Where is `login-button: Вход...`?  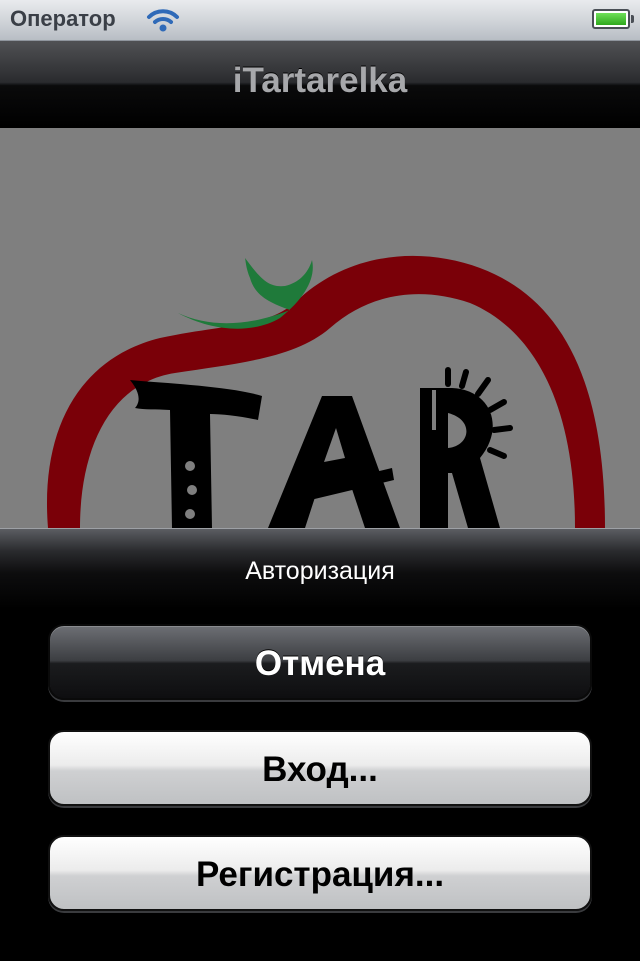
login-button: Вход... is located at coordinates (320, 768).